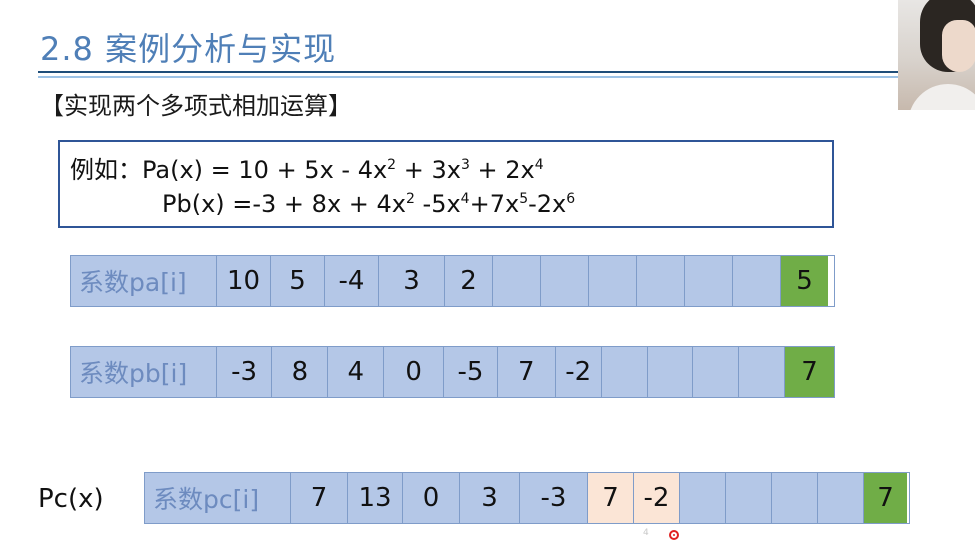 The height and width of the screenshot is (548, 975). I want to click on array-pc-cell-highlighted: -2, so click(657, 498).